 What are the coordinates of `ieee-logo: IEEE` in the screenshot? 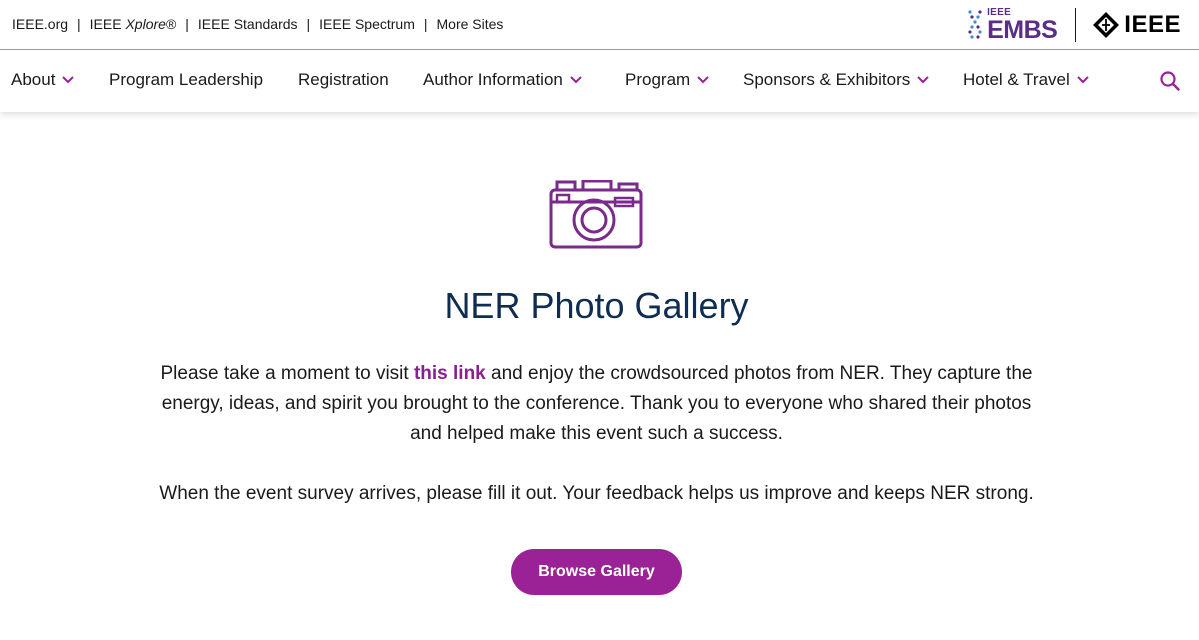 It's located at (1136, 25).